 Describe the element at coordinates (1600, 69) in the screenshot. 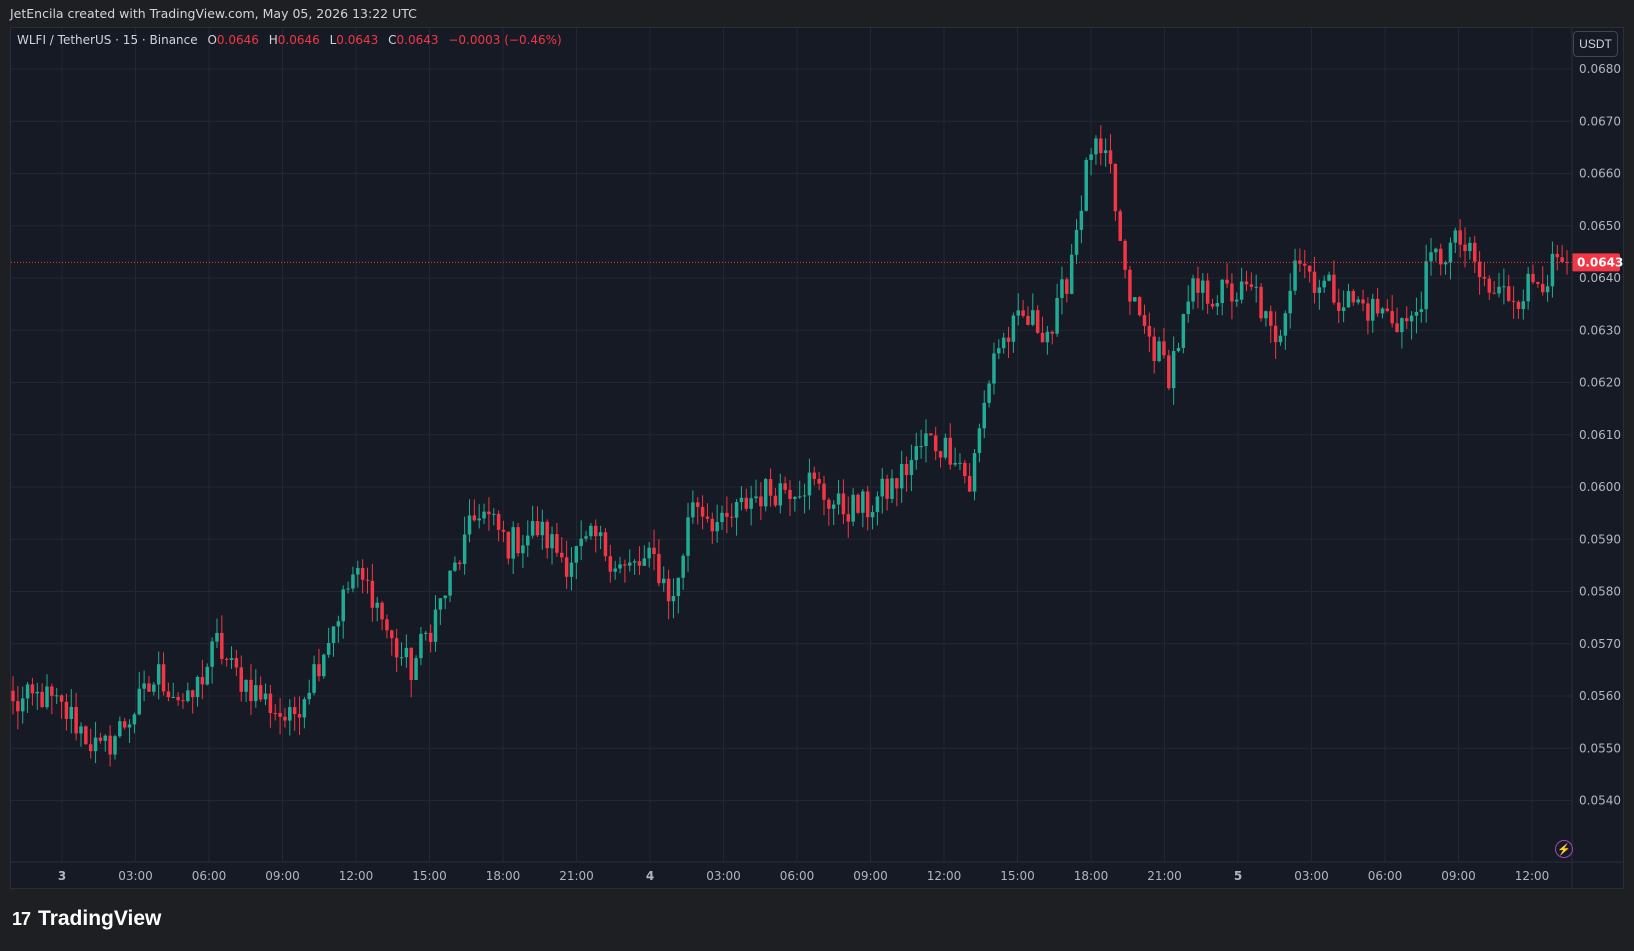

I see `y-tick-label: 0.0680` at that location.